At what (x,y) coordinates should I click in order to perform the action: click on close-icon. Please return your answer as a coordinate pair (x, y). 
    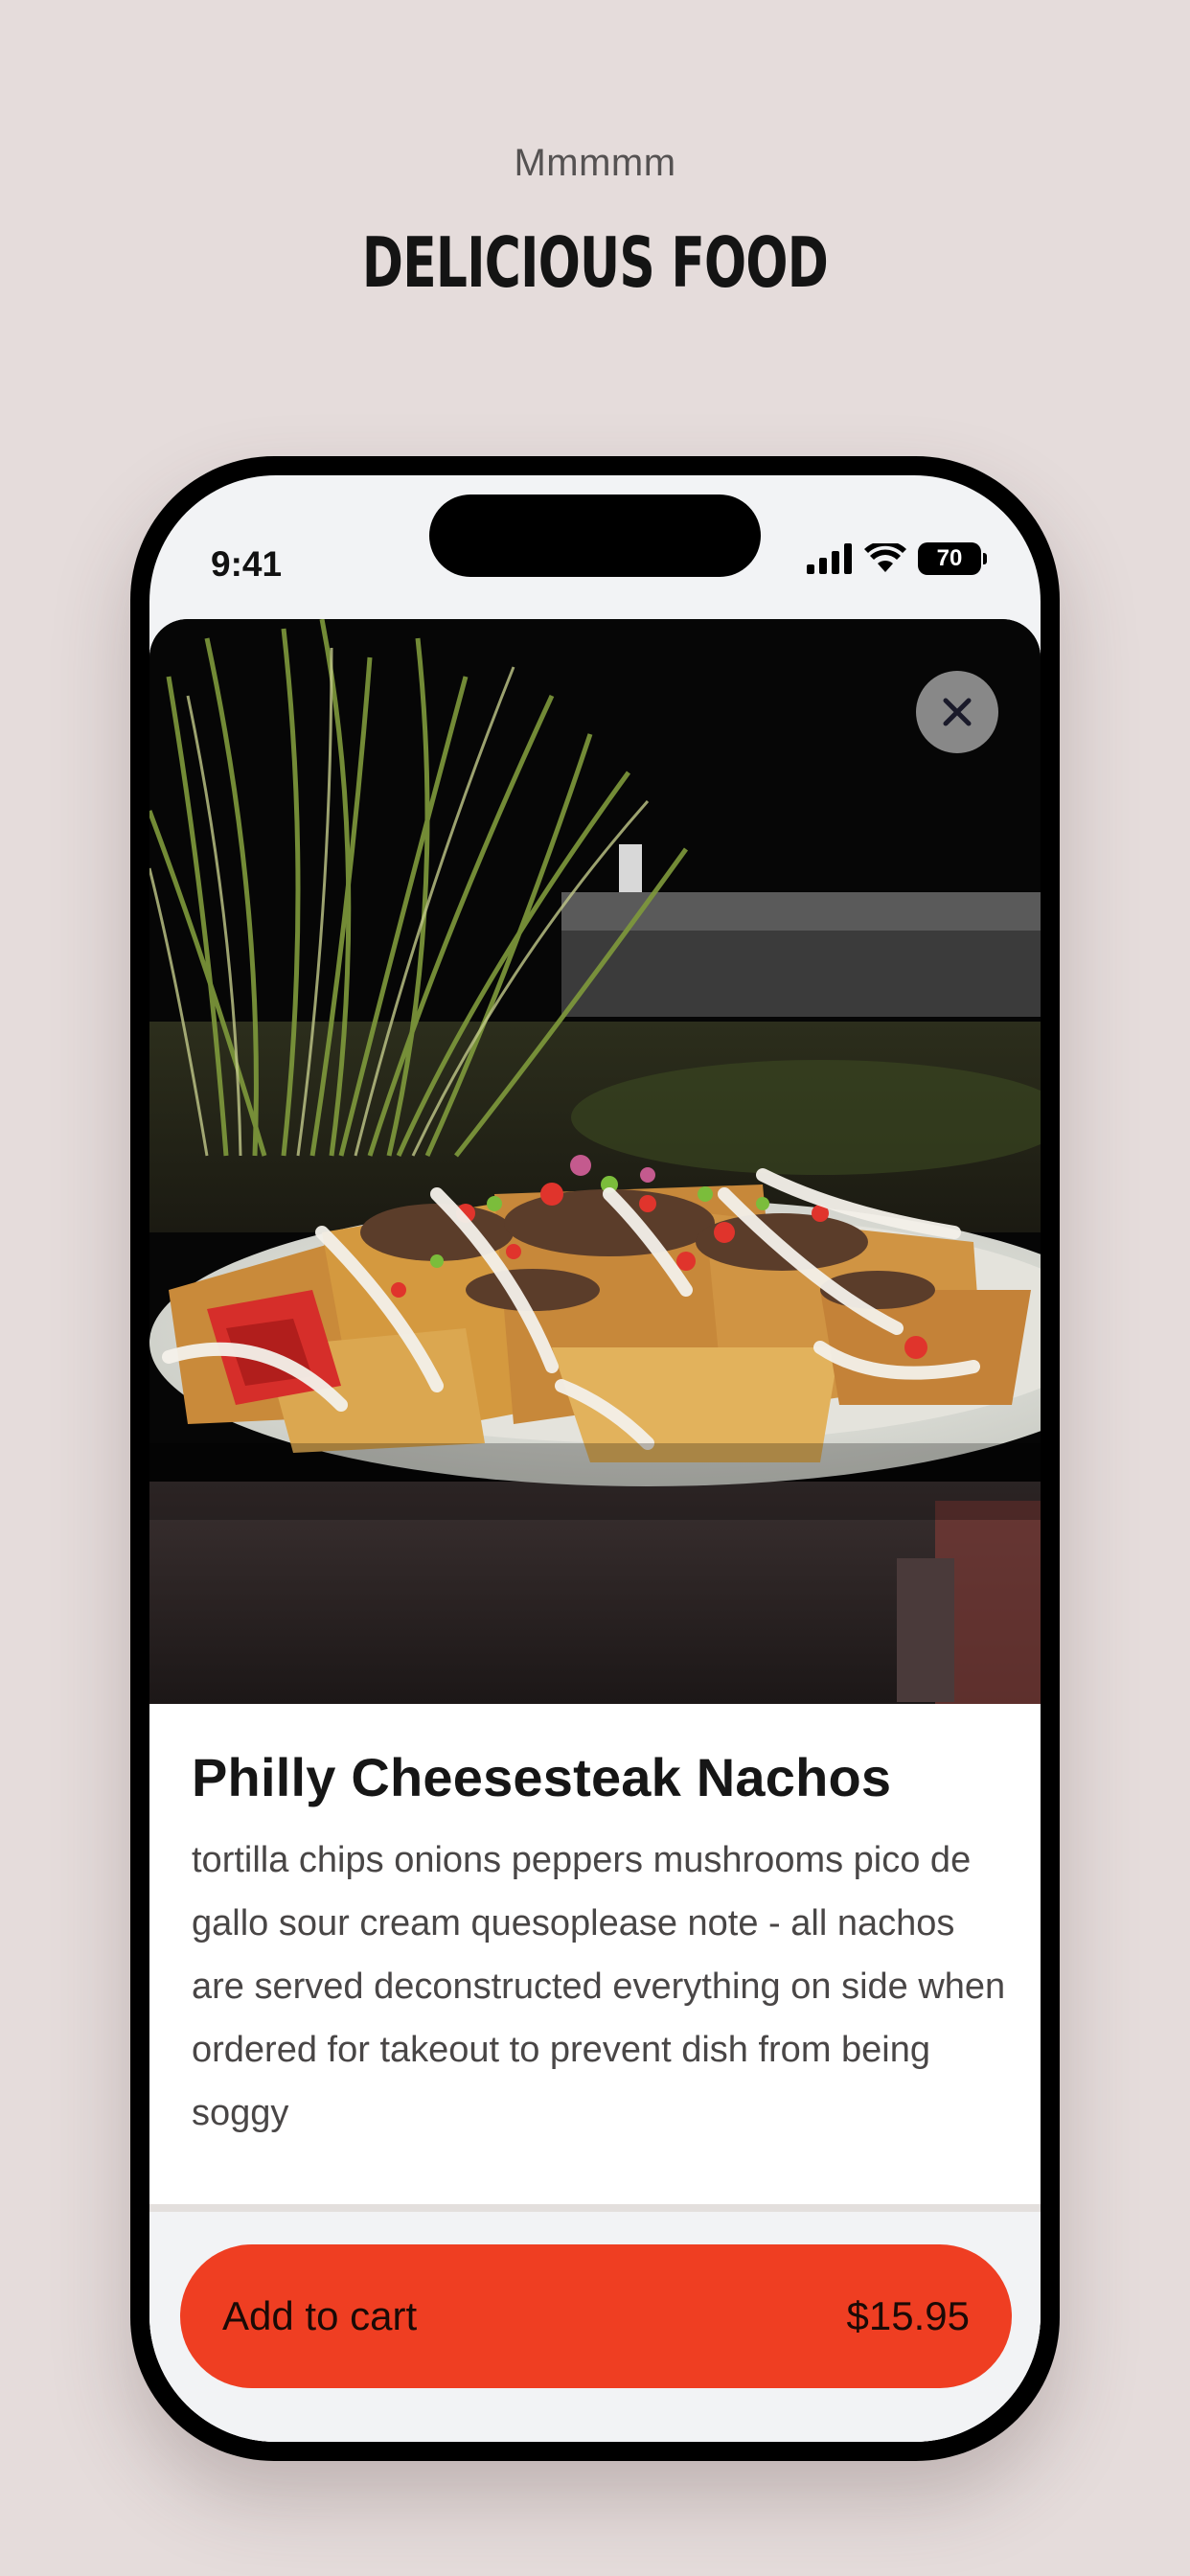
    Looking at the image, I should click on (958, 712).